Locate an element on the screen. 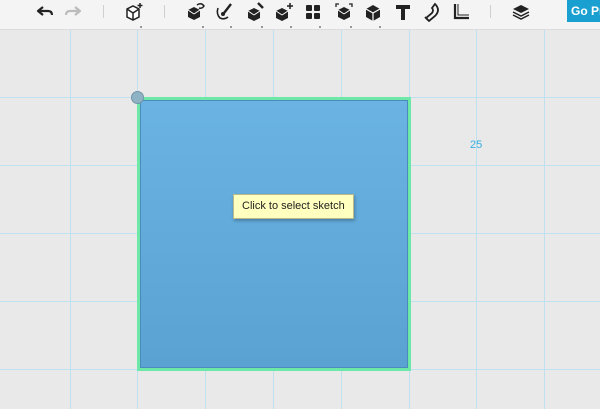 The image size is (600, 409). construct-tool-button is located at coordinates (255, 14).